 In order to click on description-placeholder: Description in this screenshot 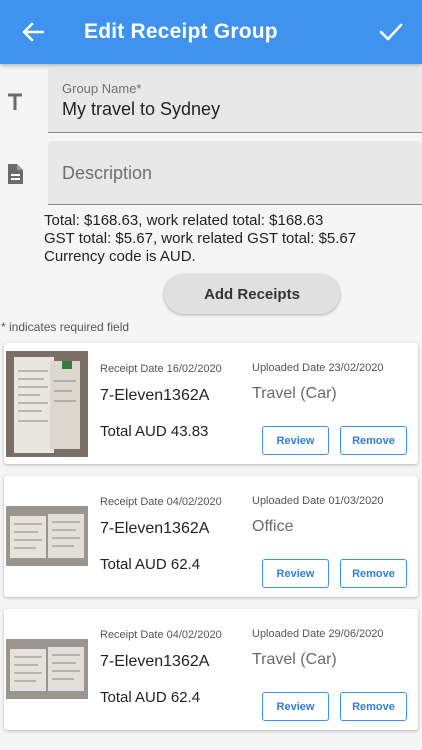, I will do `click(107, 173)`.